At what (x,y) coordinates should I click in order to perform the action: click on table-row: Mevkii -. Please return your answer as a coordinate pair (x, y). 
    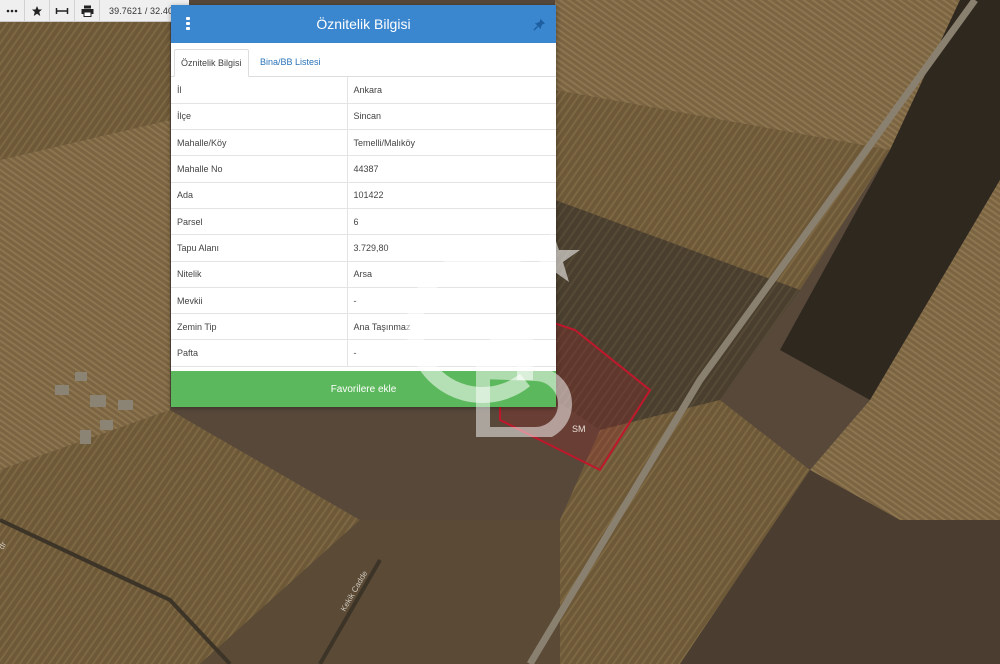
    Looking at the image, I should click on (363, 301).